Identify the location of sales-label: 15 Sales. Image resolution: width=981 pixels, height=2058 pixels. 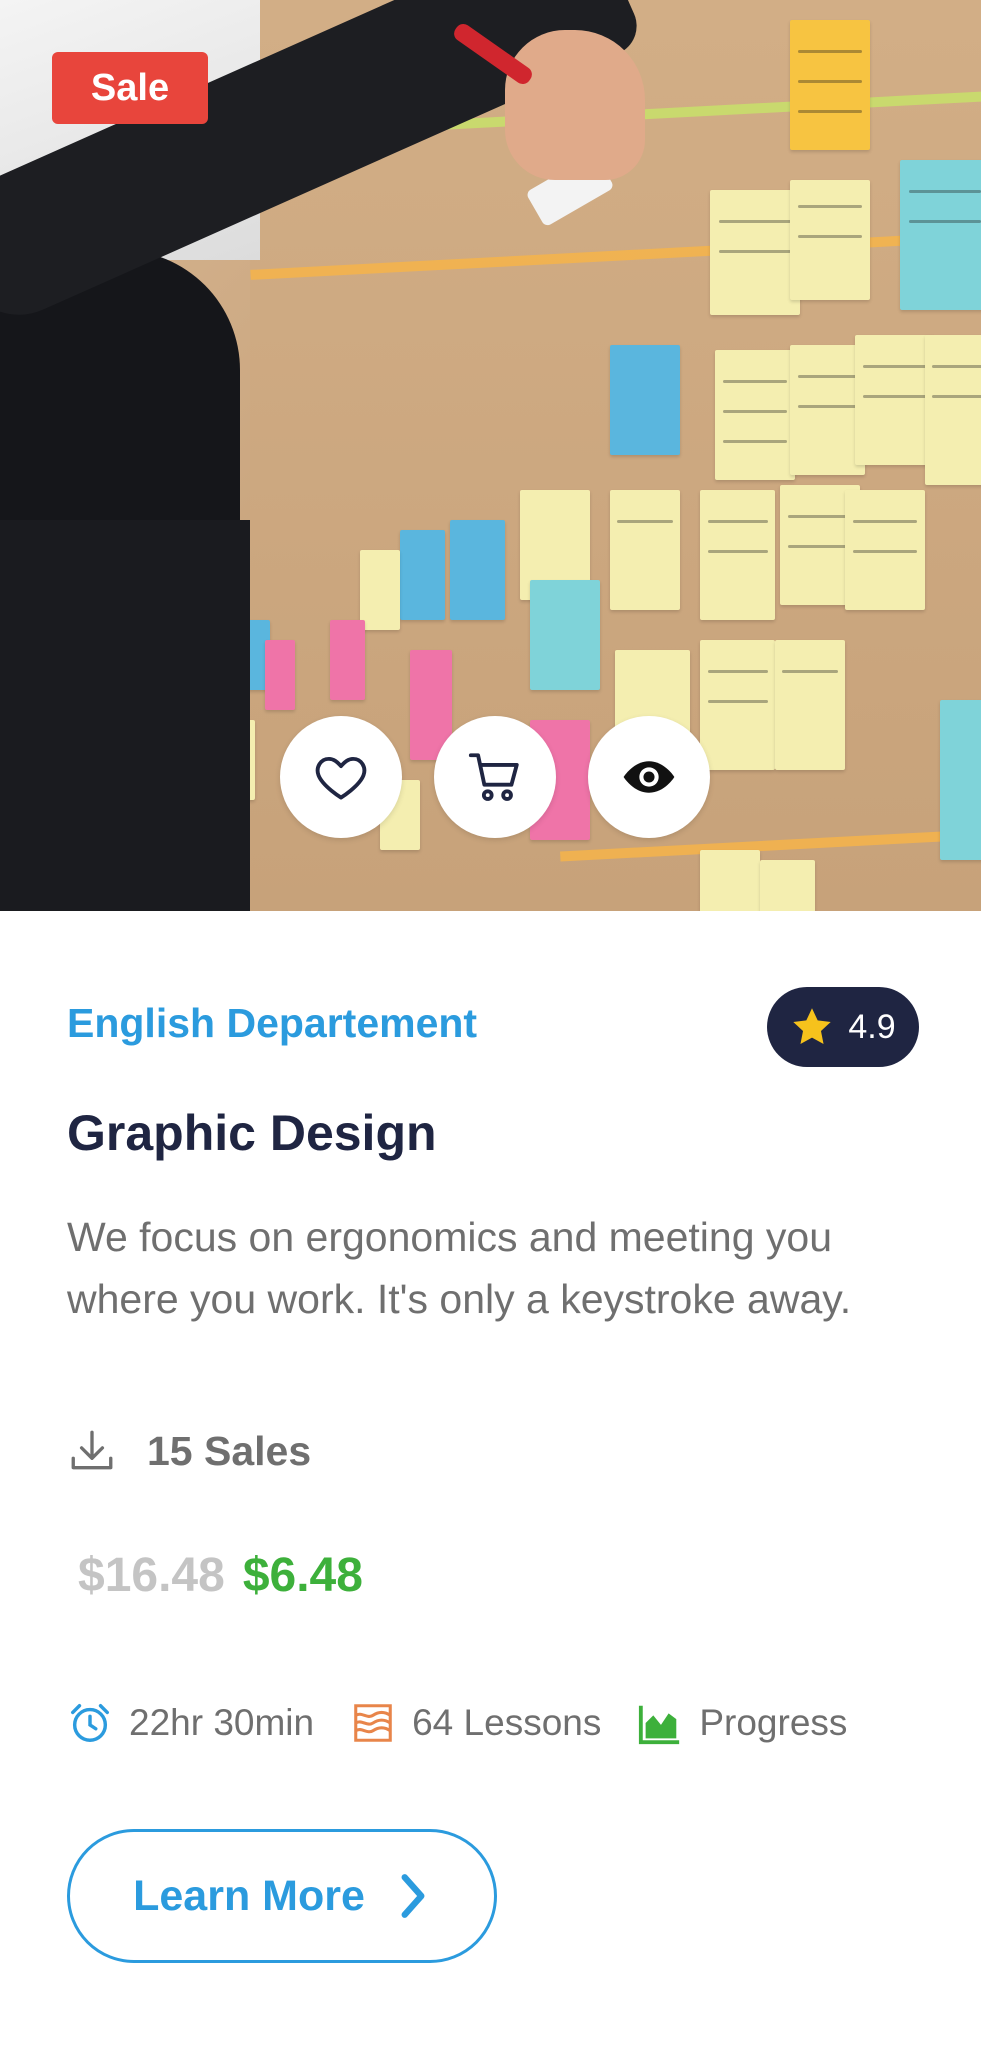
(229, 1450).